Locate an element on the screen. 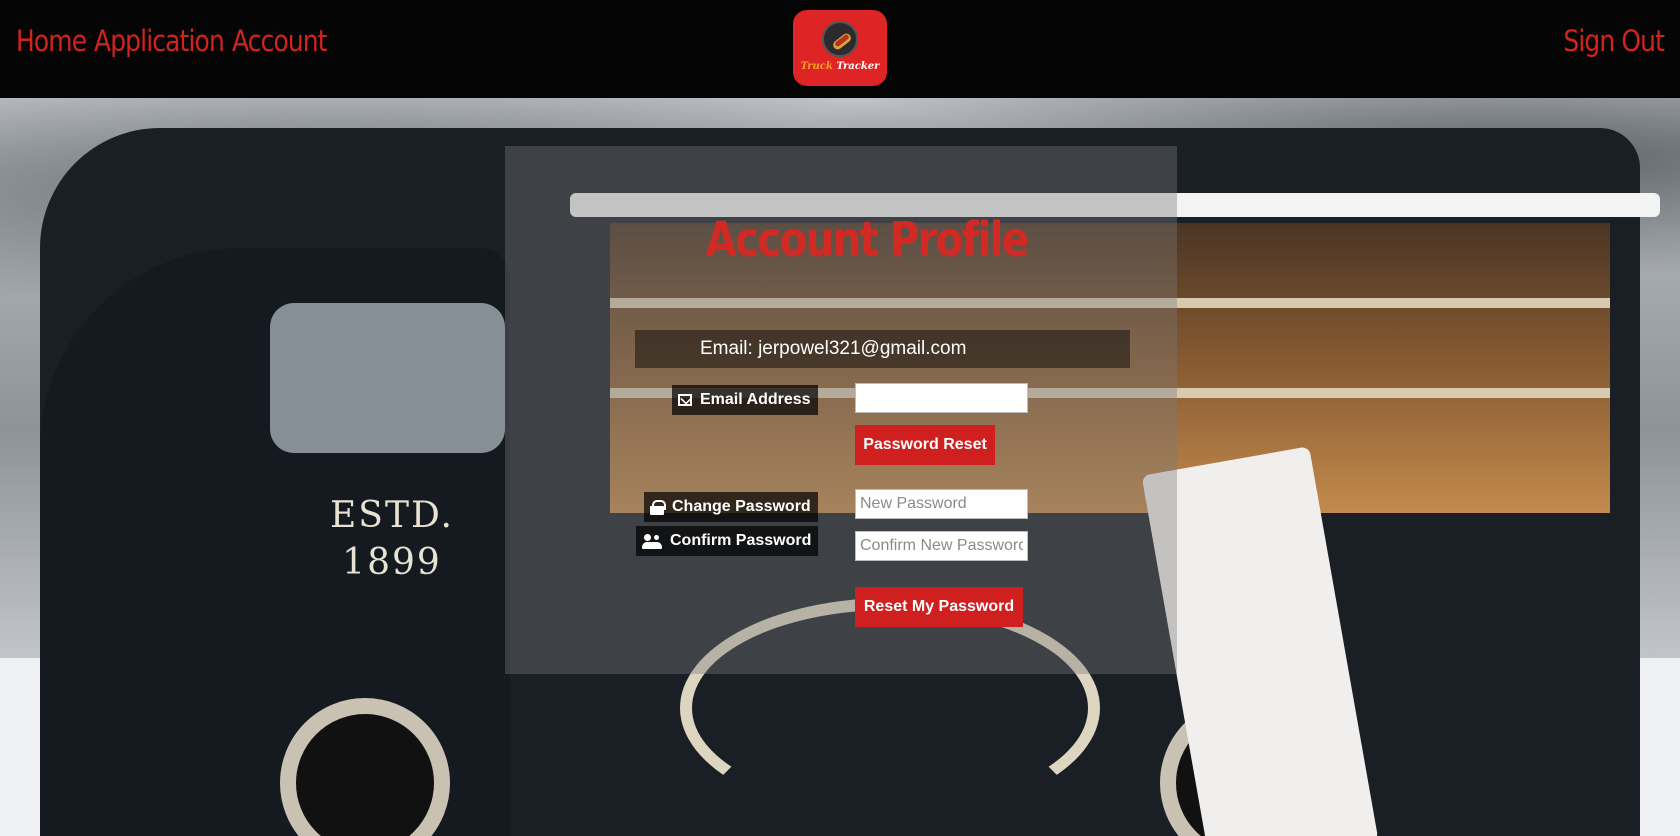 Image resolution: width=1680 pixels, height=836 pixels. cab-window is located at coordinates (387, 378).